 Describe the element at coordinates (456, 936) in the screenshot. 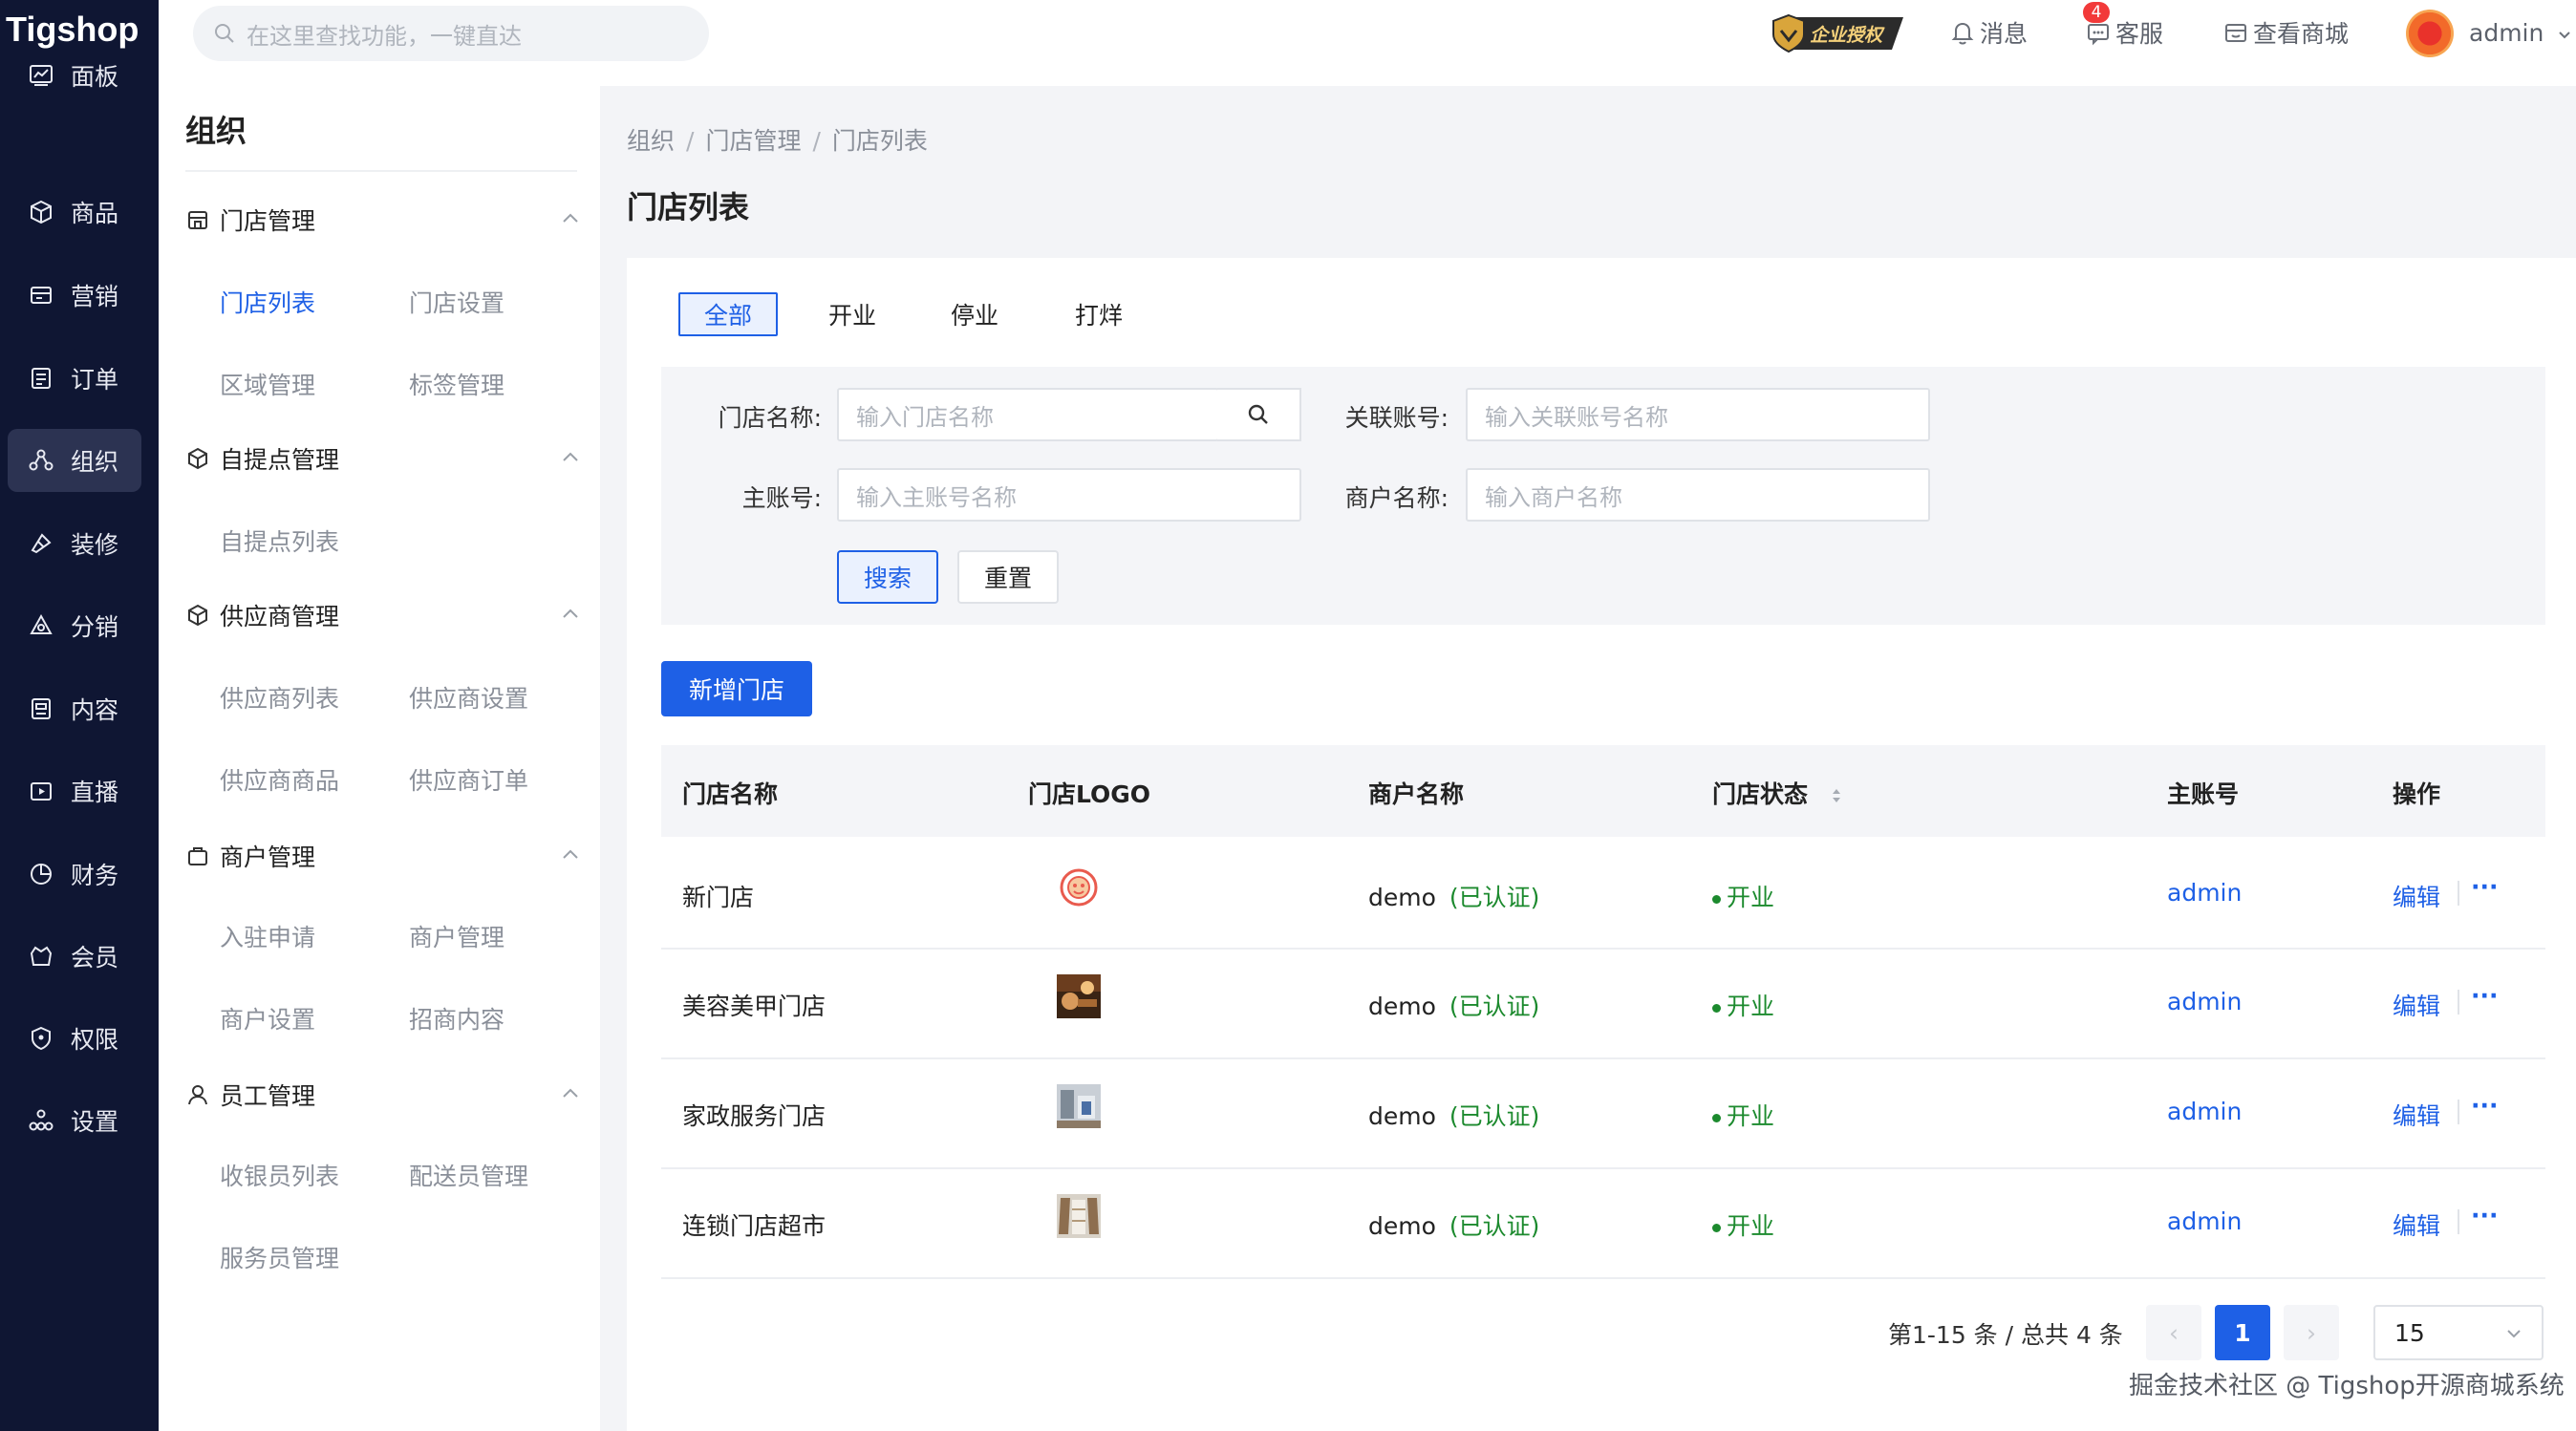

I see `sub-link-merchants: 商户管理` at that location.